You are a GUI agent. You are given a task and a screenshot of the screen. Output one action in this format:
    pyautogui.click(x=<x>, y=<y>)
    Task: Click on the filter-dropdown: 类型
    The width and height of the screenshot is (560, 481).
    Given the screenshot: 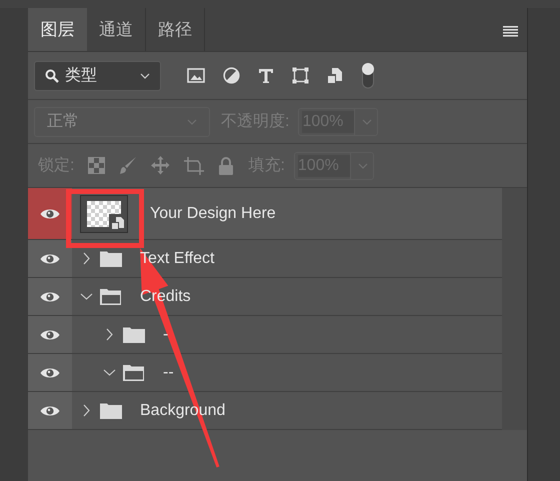 What is the action you would take?
    pyautogui.click(x=97, y=75)
    